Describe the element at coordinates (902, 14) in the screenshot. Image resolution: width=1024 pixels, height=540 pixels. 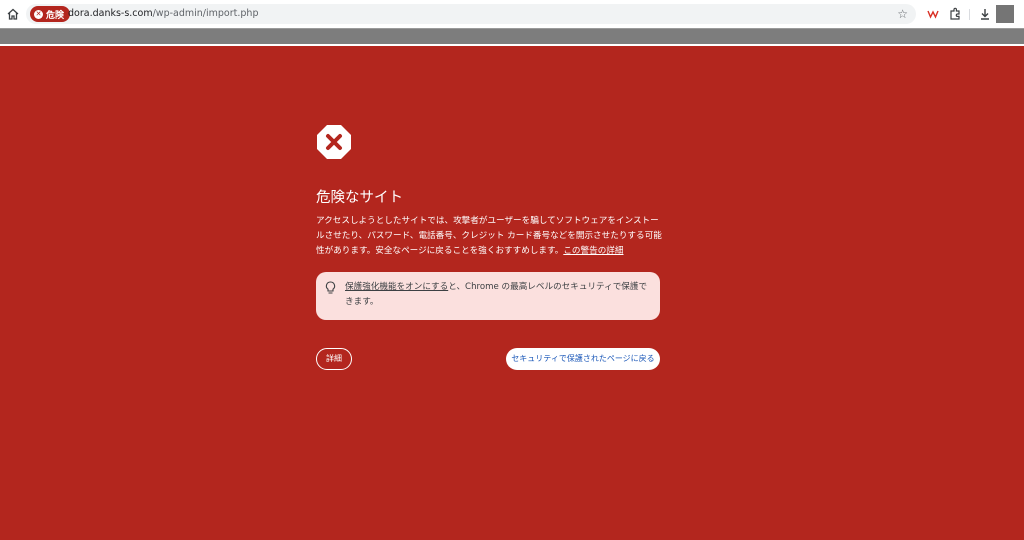
I see `star-icon: ☆` at that location.